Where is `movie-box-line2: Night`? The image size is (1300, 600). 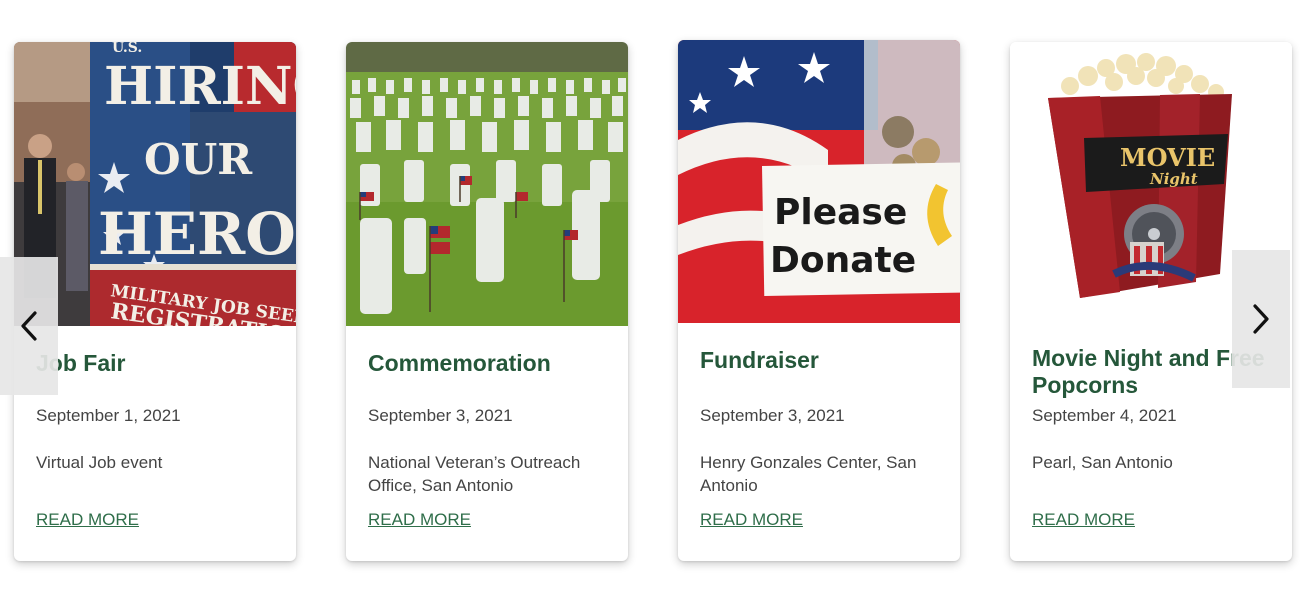
movie-box-line2: Night is located at coordinates (1173, 179).